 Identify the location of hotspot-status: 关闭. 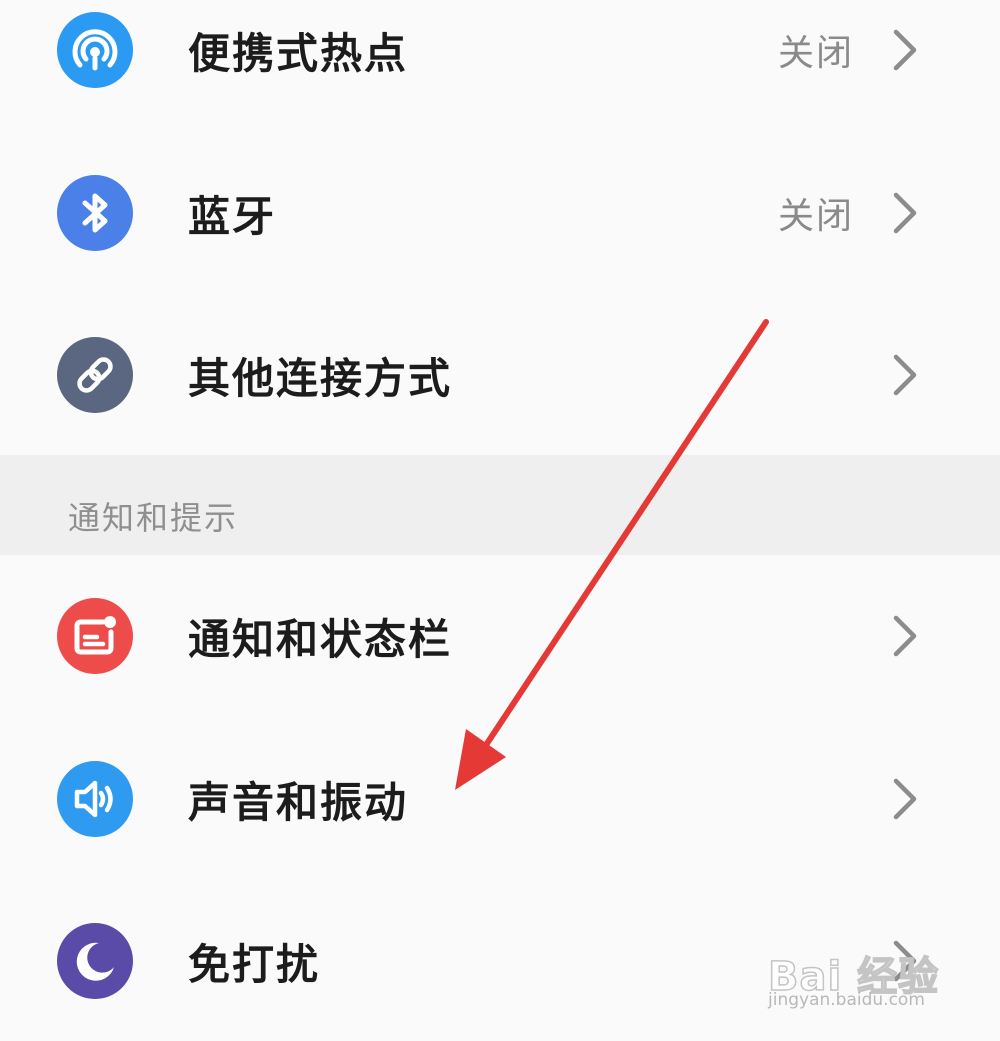
(815, 53).